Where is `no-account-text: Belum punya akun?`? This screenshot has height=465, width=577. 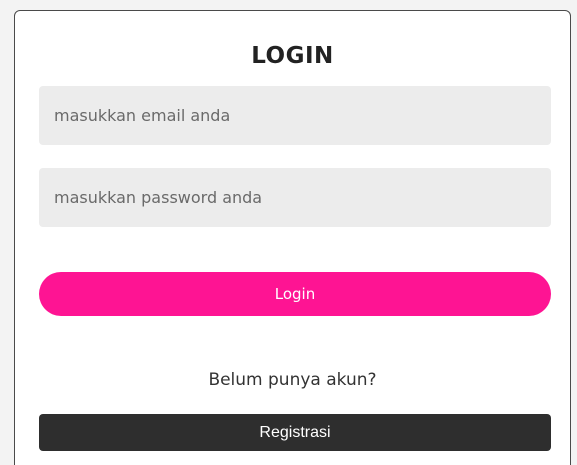
no-account-text: Belum punya akun? is located at coordinates (292, 380).